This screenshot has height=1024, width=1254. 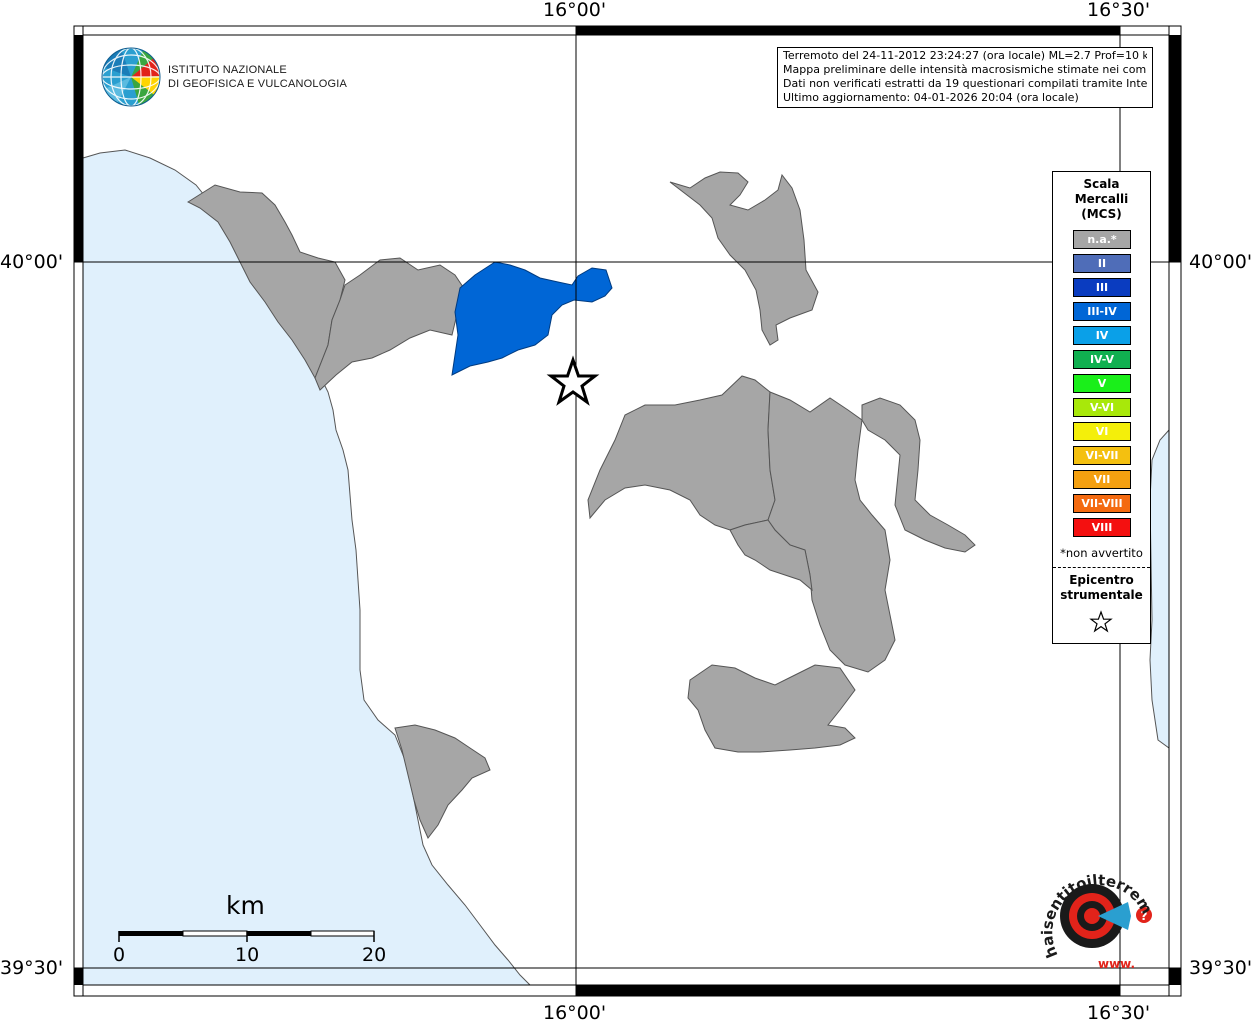 I want to click on lat-label-right-40-00: 40°00', so click(x=1221, y=262).